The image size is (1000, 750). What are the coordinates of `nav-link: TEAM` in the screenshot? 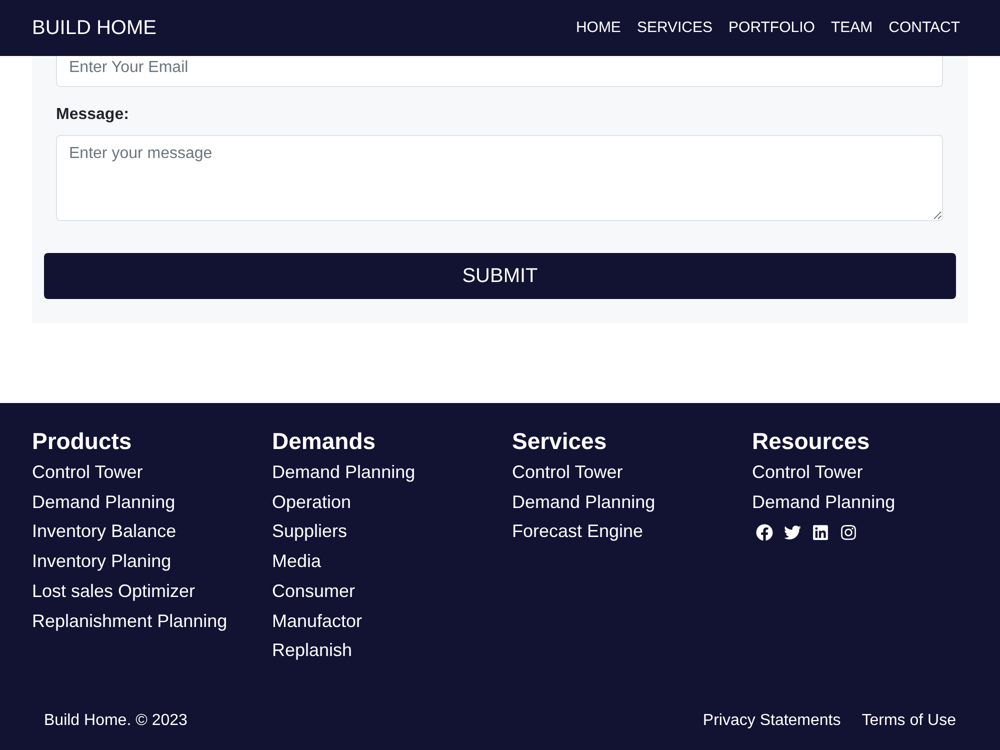 It's located at (851, 28).